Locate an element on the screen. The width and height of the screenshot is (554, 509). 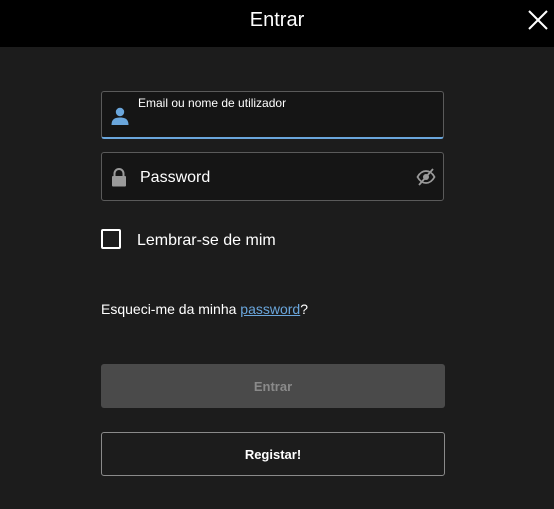
modal-header: Entrar is located at coordinates (277, 23).